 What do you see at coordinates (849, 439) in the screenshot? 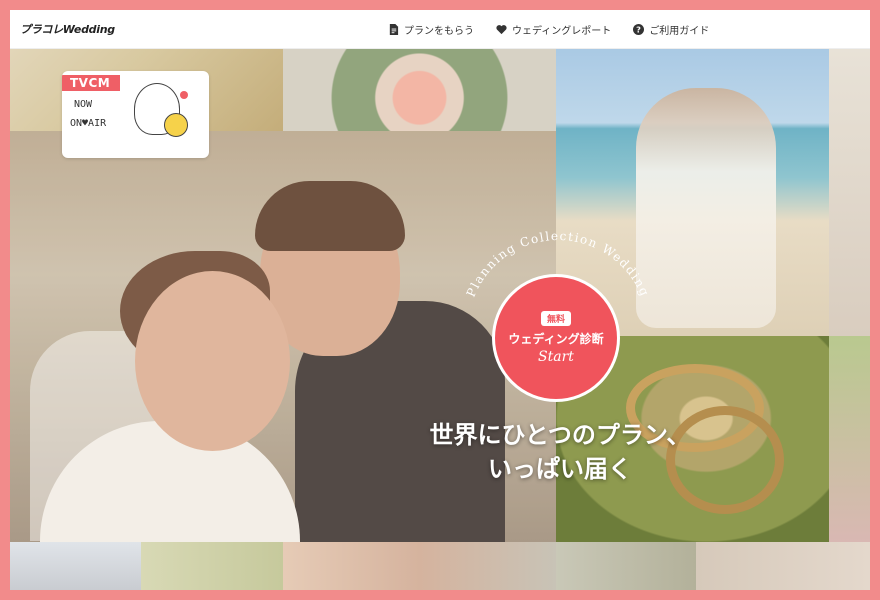
I see `photo-tile-right-bottom` at bounding box center [849, 439].